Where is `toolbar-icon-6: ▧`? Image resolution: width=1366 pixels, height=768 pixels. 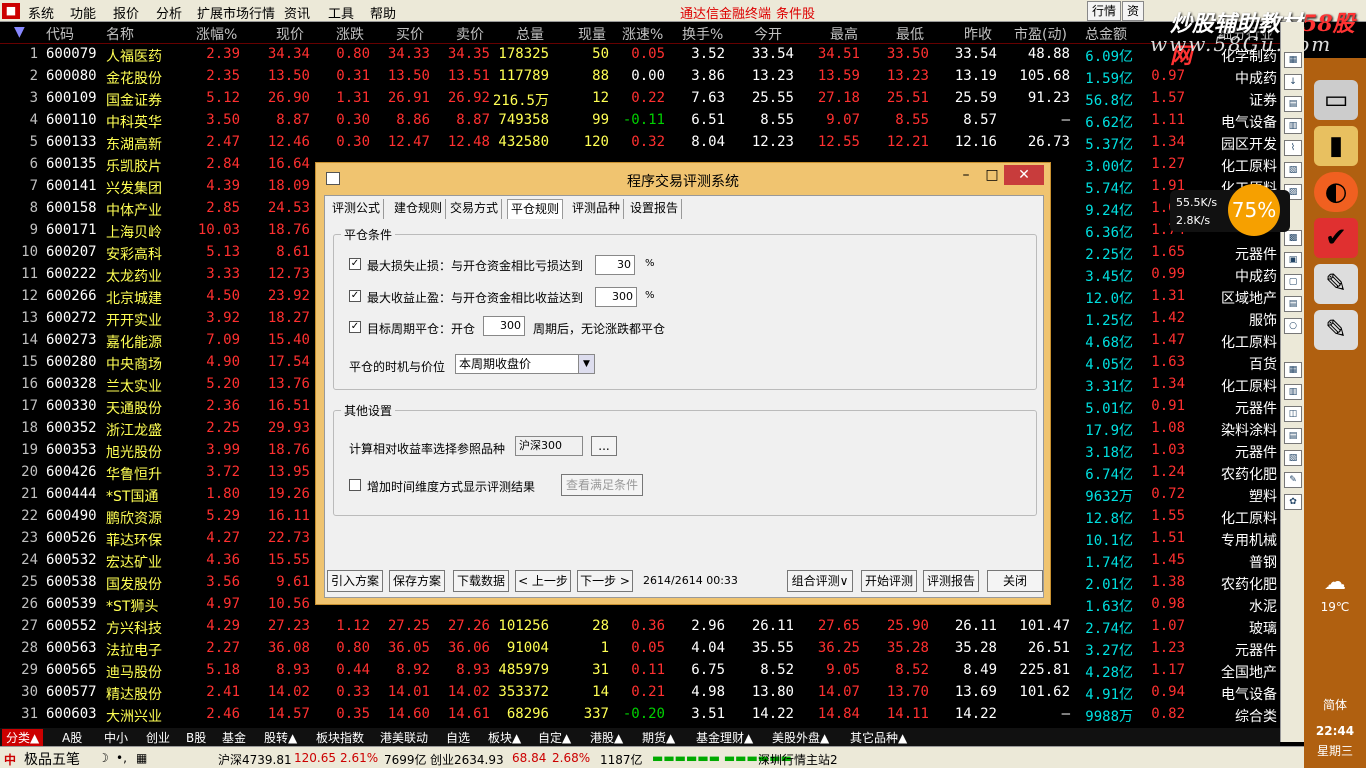
toolbar-icon-6: ▧ is located at coordinates (1293, 170).